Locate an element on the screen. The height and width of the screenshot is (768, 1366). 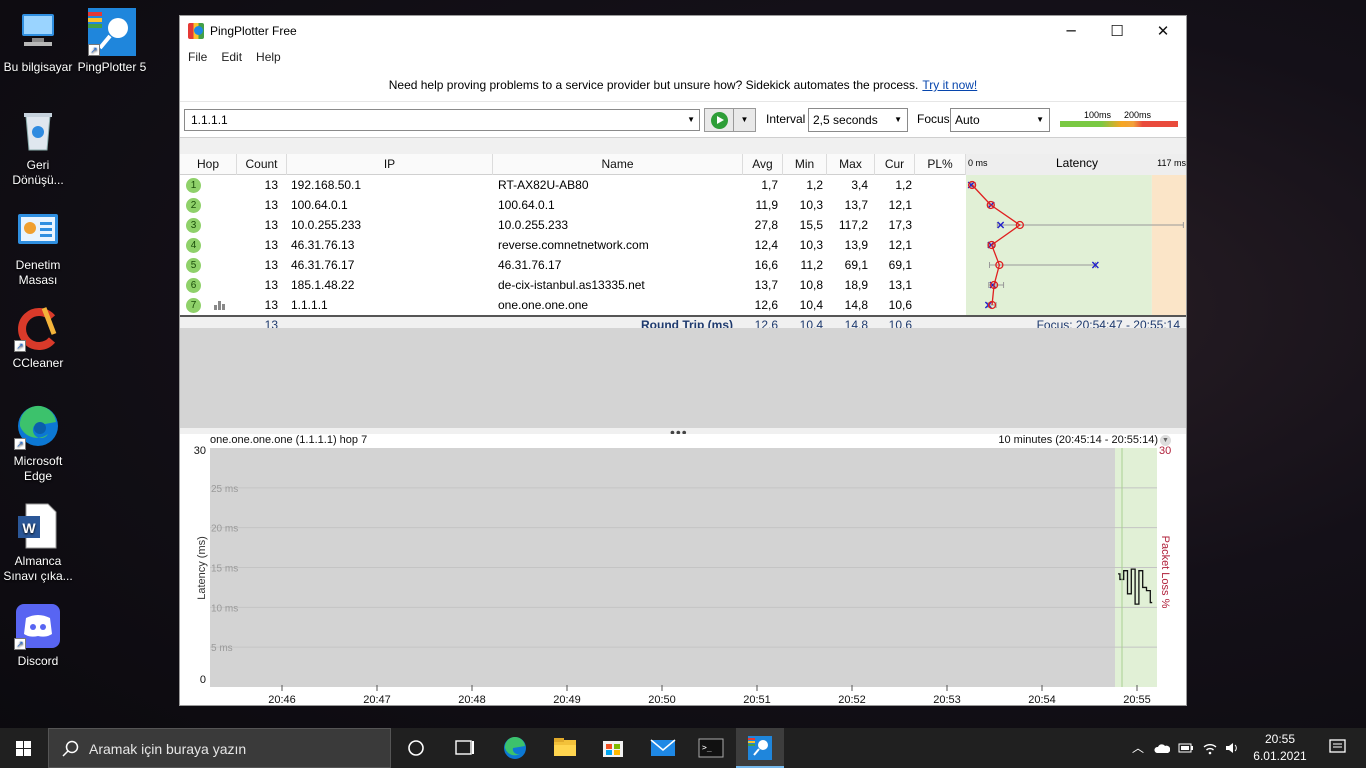
desktop-icon-edge: ↗ Microsoft Edge is located at coordinates (38, 443).